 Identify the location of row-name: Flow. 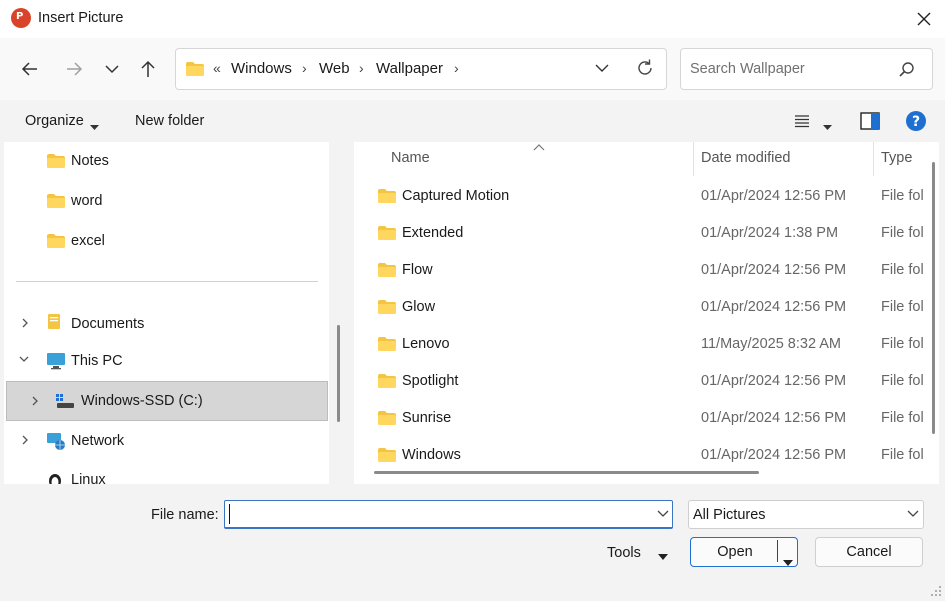
(417, 270).